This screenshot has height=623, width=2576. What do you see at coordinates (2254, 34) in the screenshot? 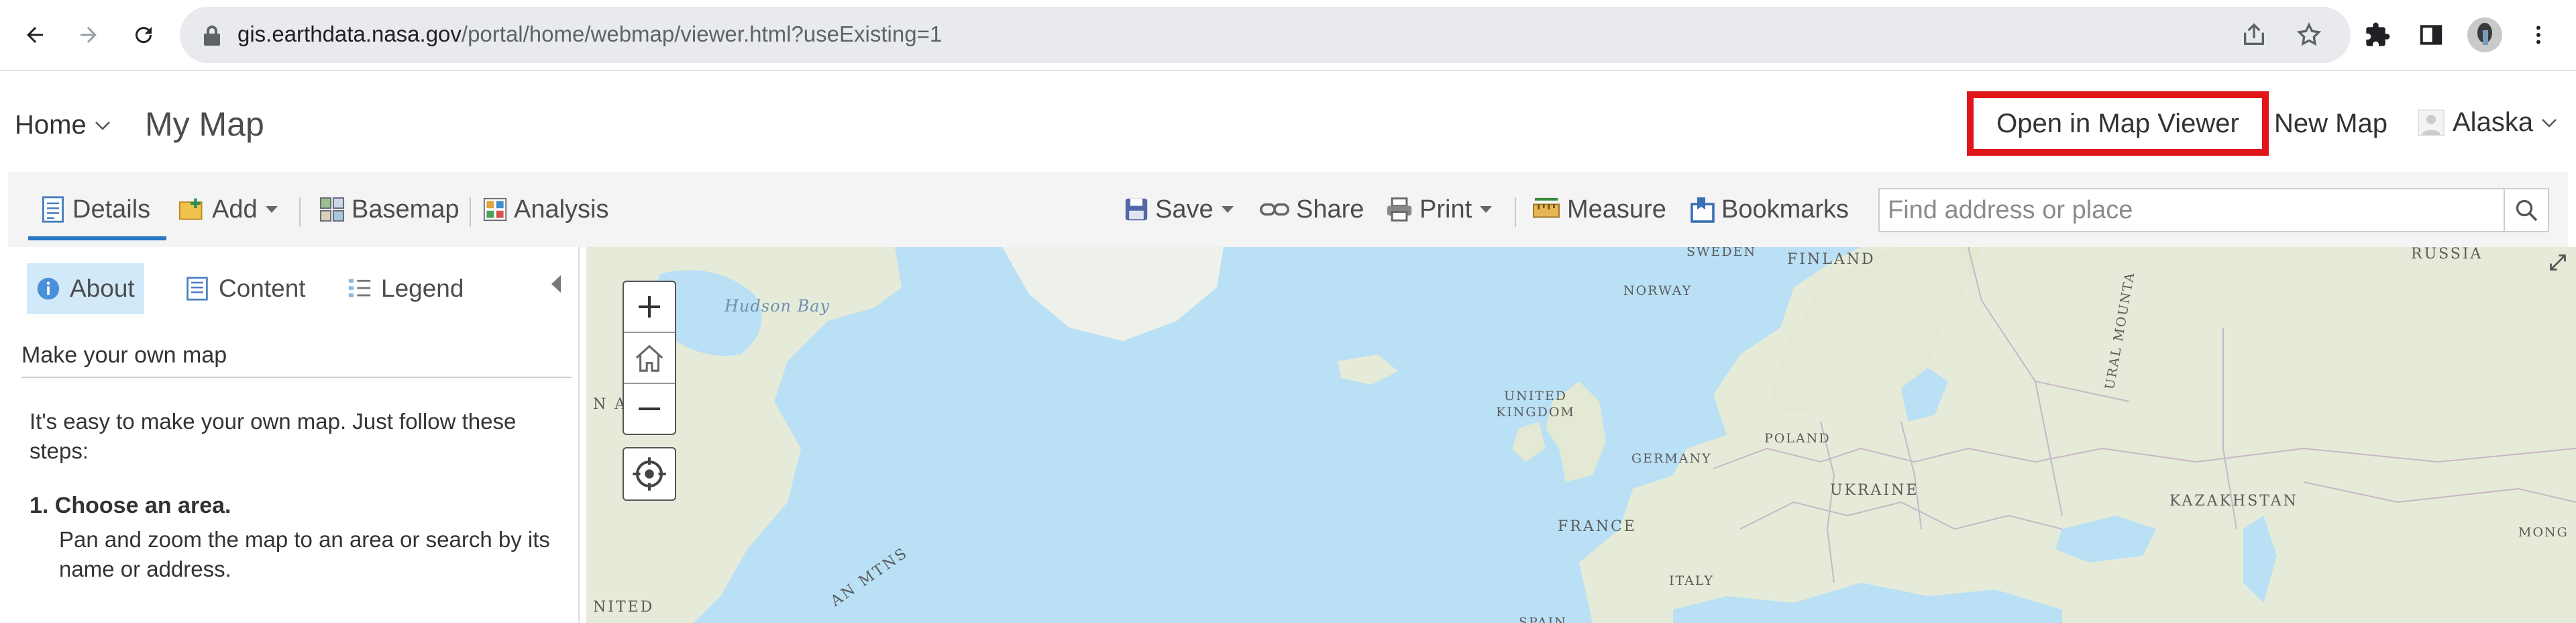
I see `share-page-icon` at bounding box center [2254, 34].